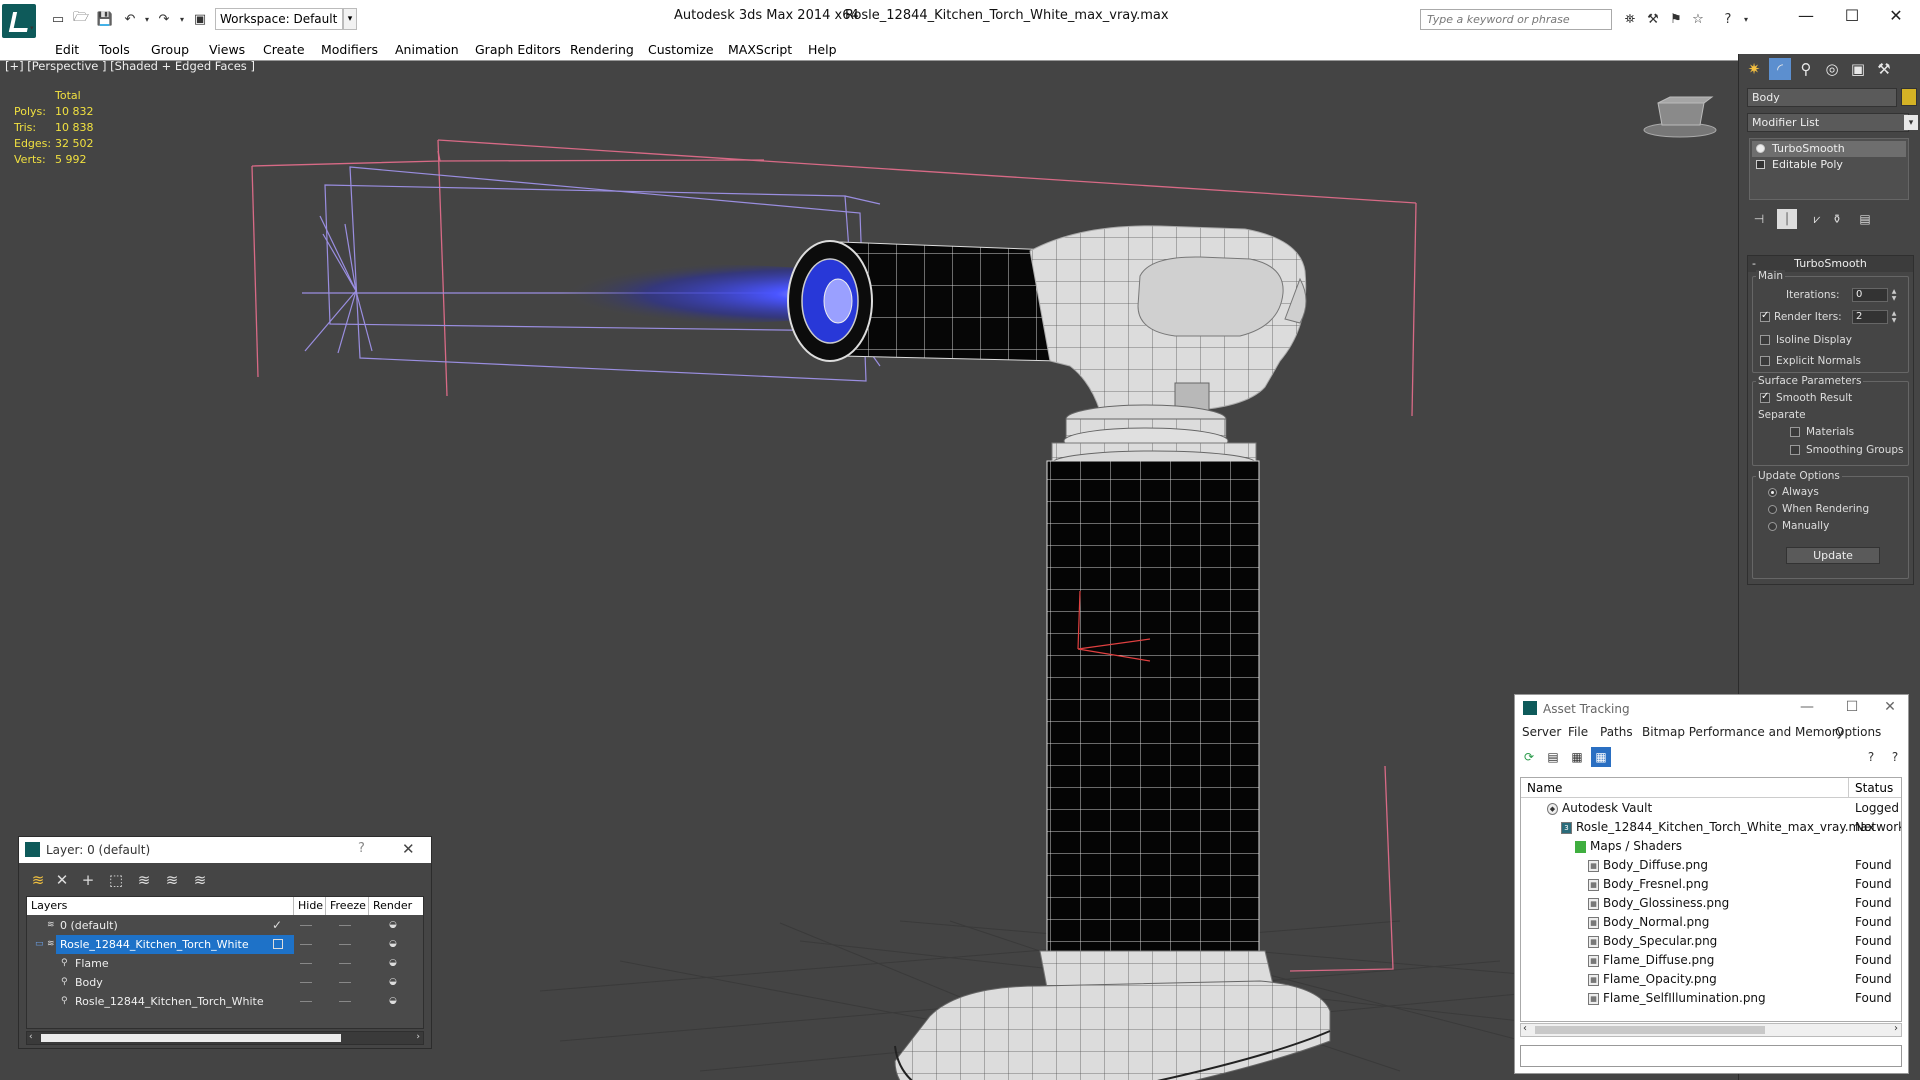 The image size is (1920, 1080). I want to click on asset-row: ◆ Autodesk Vault Logged O, so click(1711, 808).